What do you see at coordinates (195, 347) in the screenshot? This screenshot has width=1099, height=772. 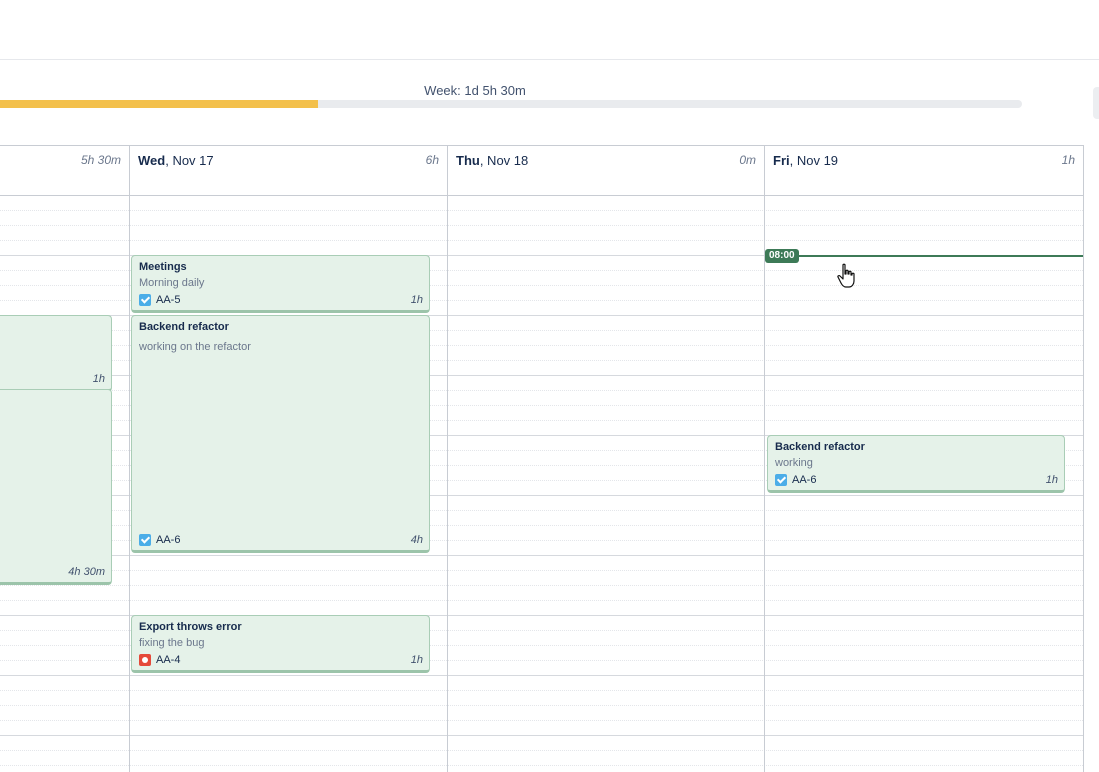 I see `entry-description: working on the refactor` at bounding box center [195, 347].